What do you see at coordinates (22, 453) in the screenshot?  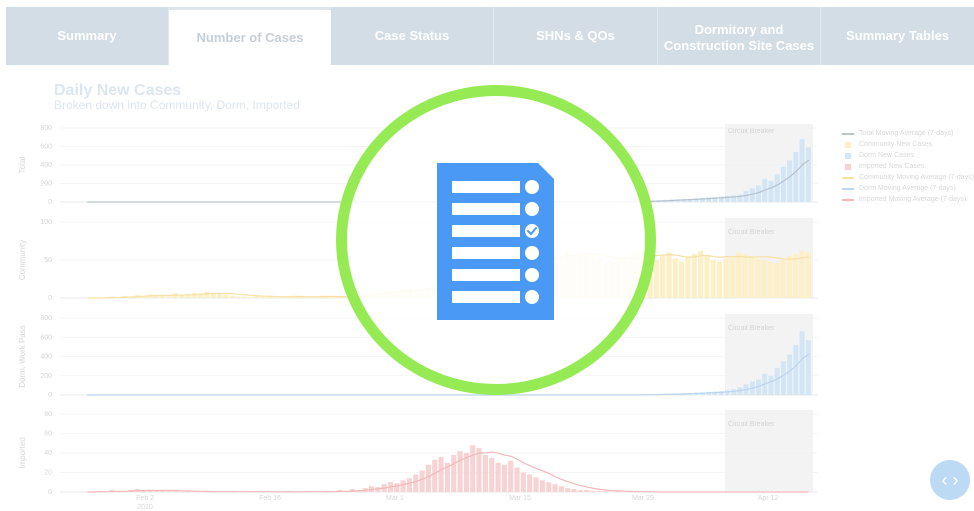 I see `y-axis-label: Imported` at bounding box center [22, 453].